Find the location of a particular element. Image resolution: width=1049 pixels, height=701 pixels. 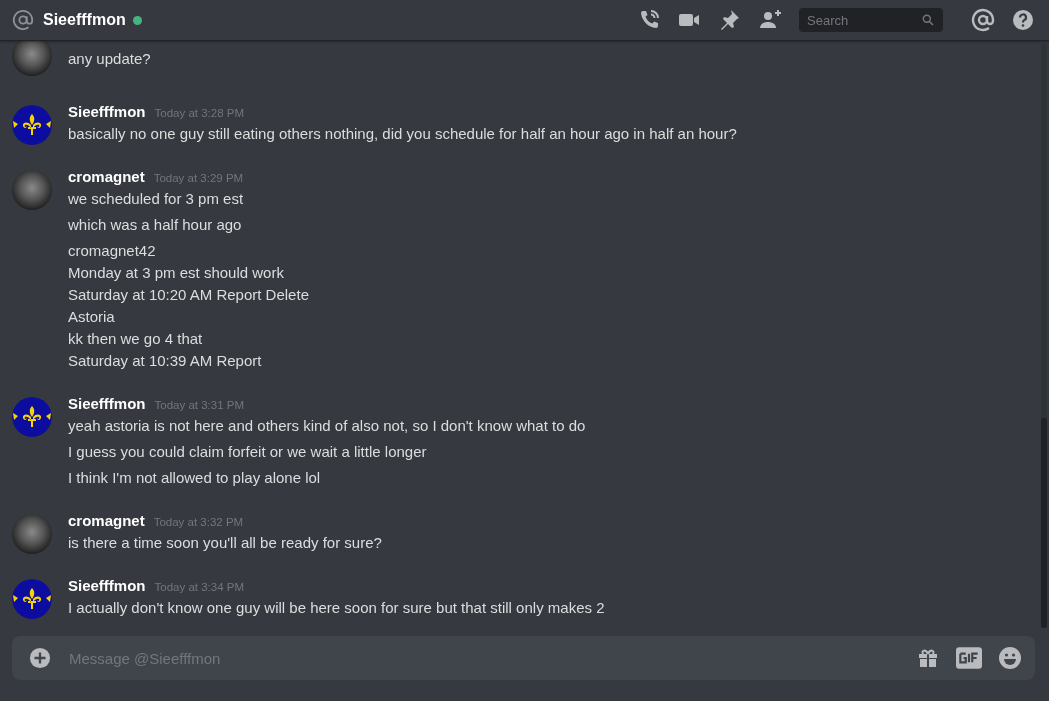

message-text: Monday at 3 pm est should work is located at coordinates (176, 273).